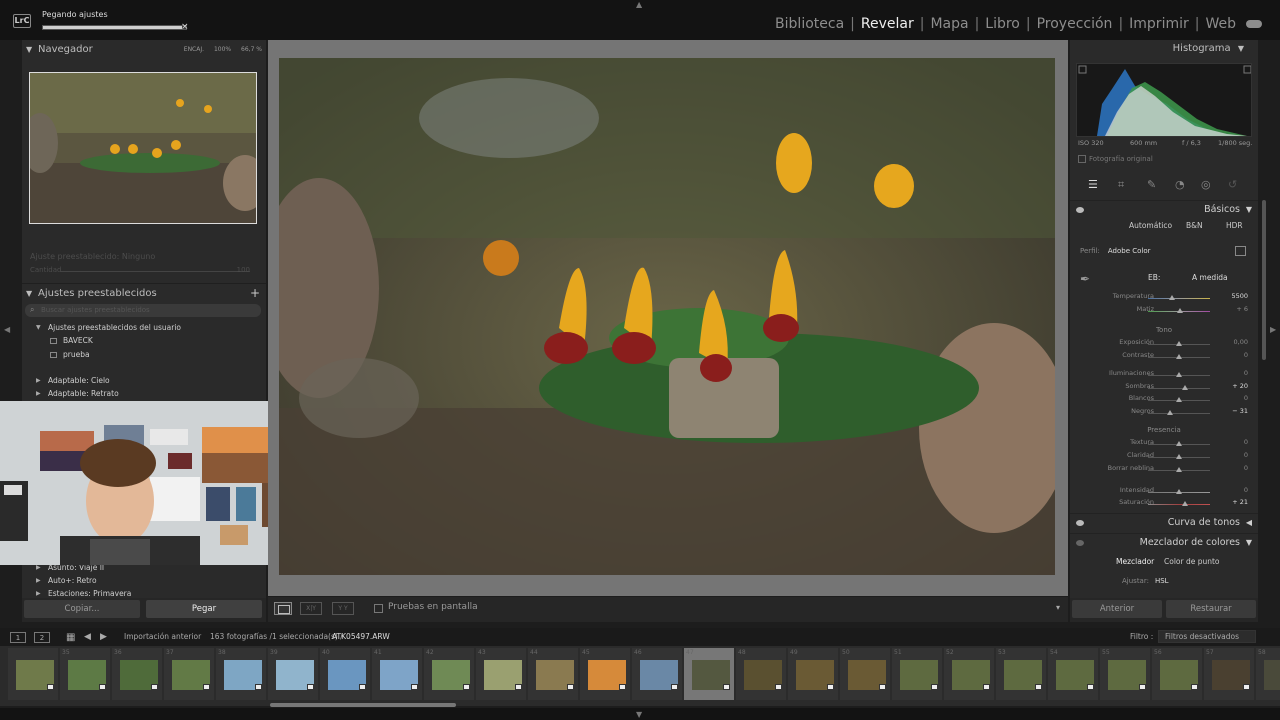 The image size is (1280, 720). Describe the element at coordinates (1234, 225) in the screenshot. I see `treatment-hdr-button: HDR` at that location.